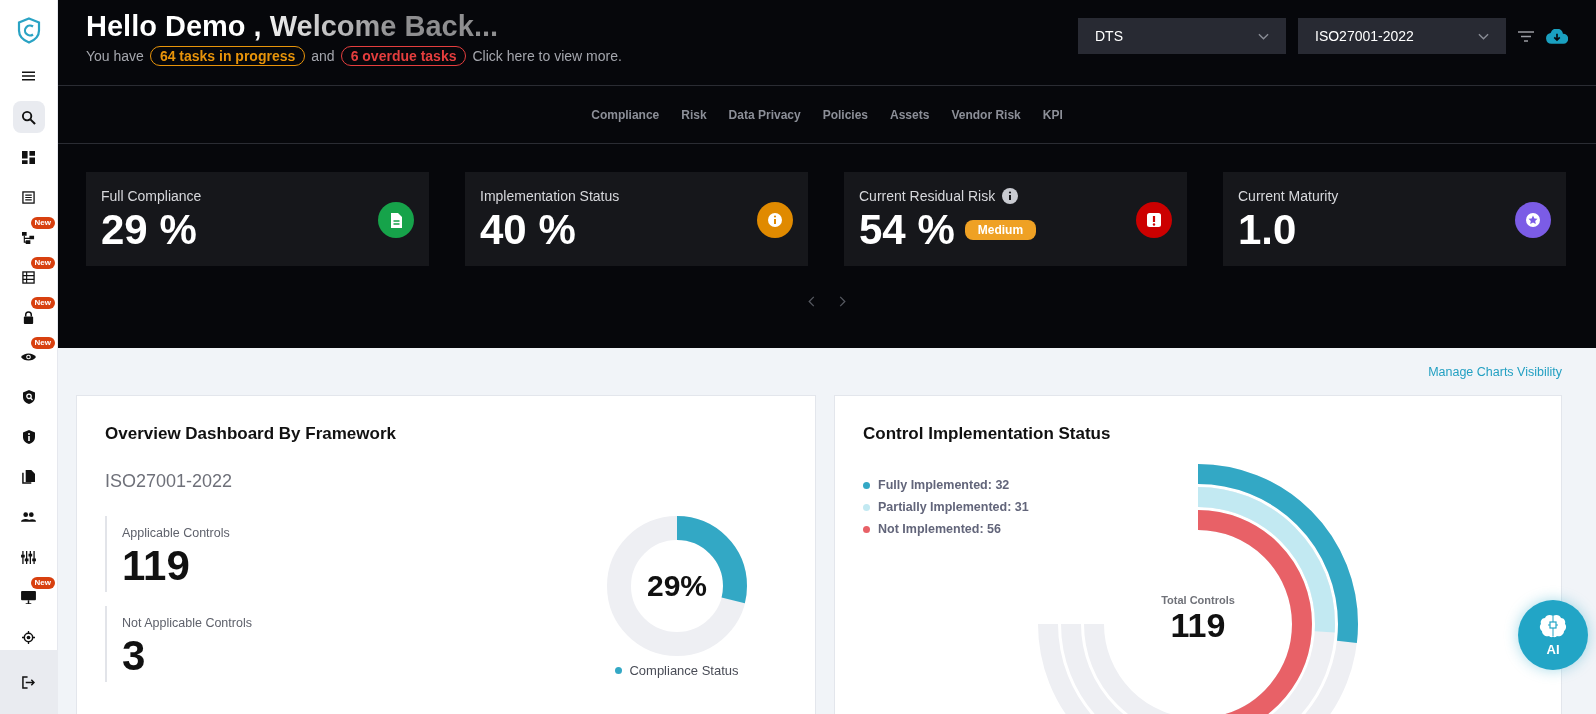 The height and width of the screenshot is (714, 1596). Describe the element at coordinates (28, 76) in the screenshot. I see `menu-icon` at that location.